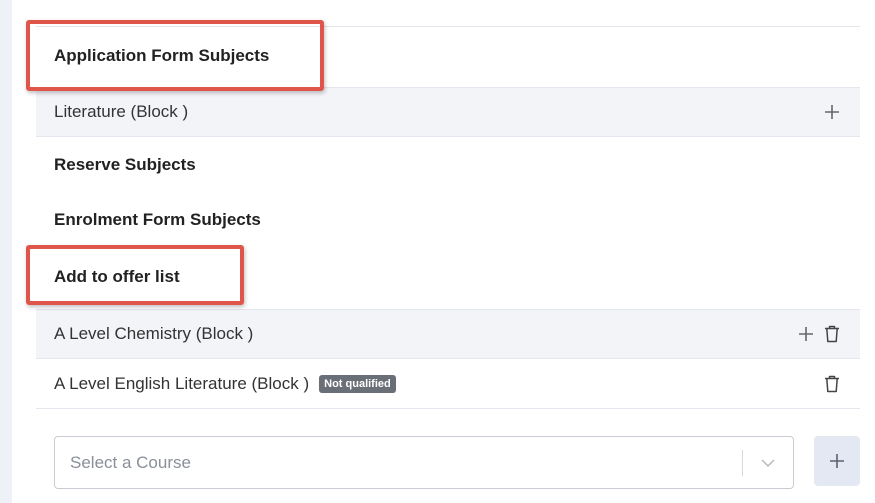 The height and width of the screenshot is (503, 875). Describe the element at coordinates (182, 383) in the screenshot. I see `offer-subject-name: A Level English Literature (Block )` at that location.